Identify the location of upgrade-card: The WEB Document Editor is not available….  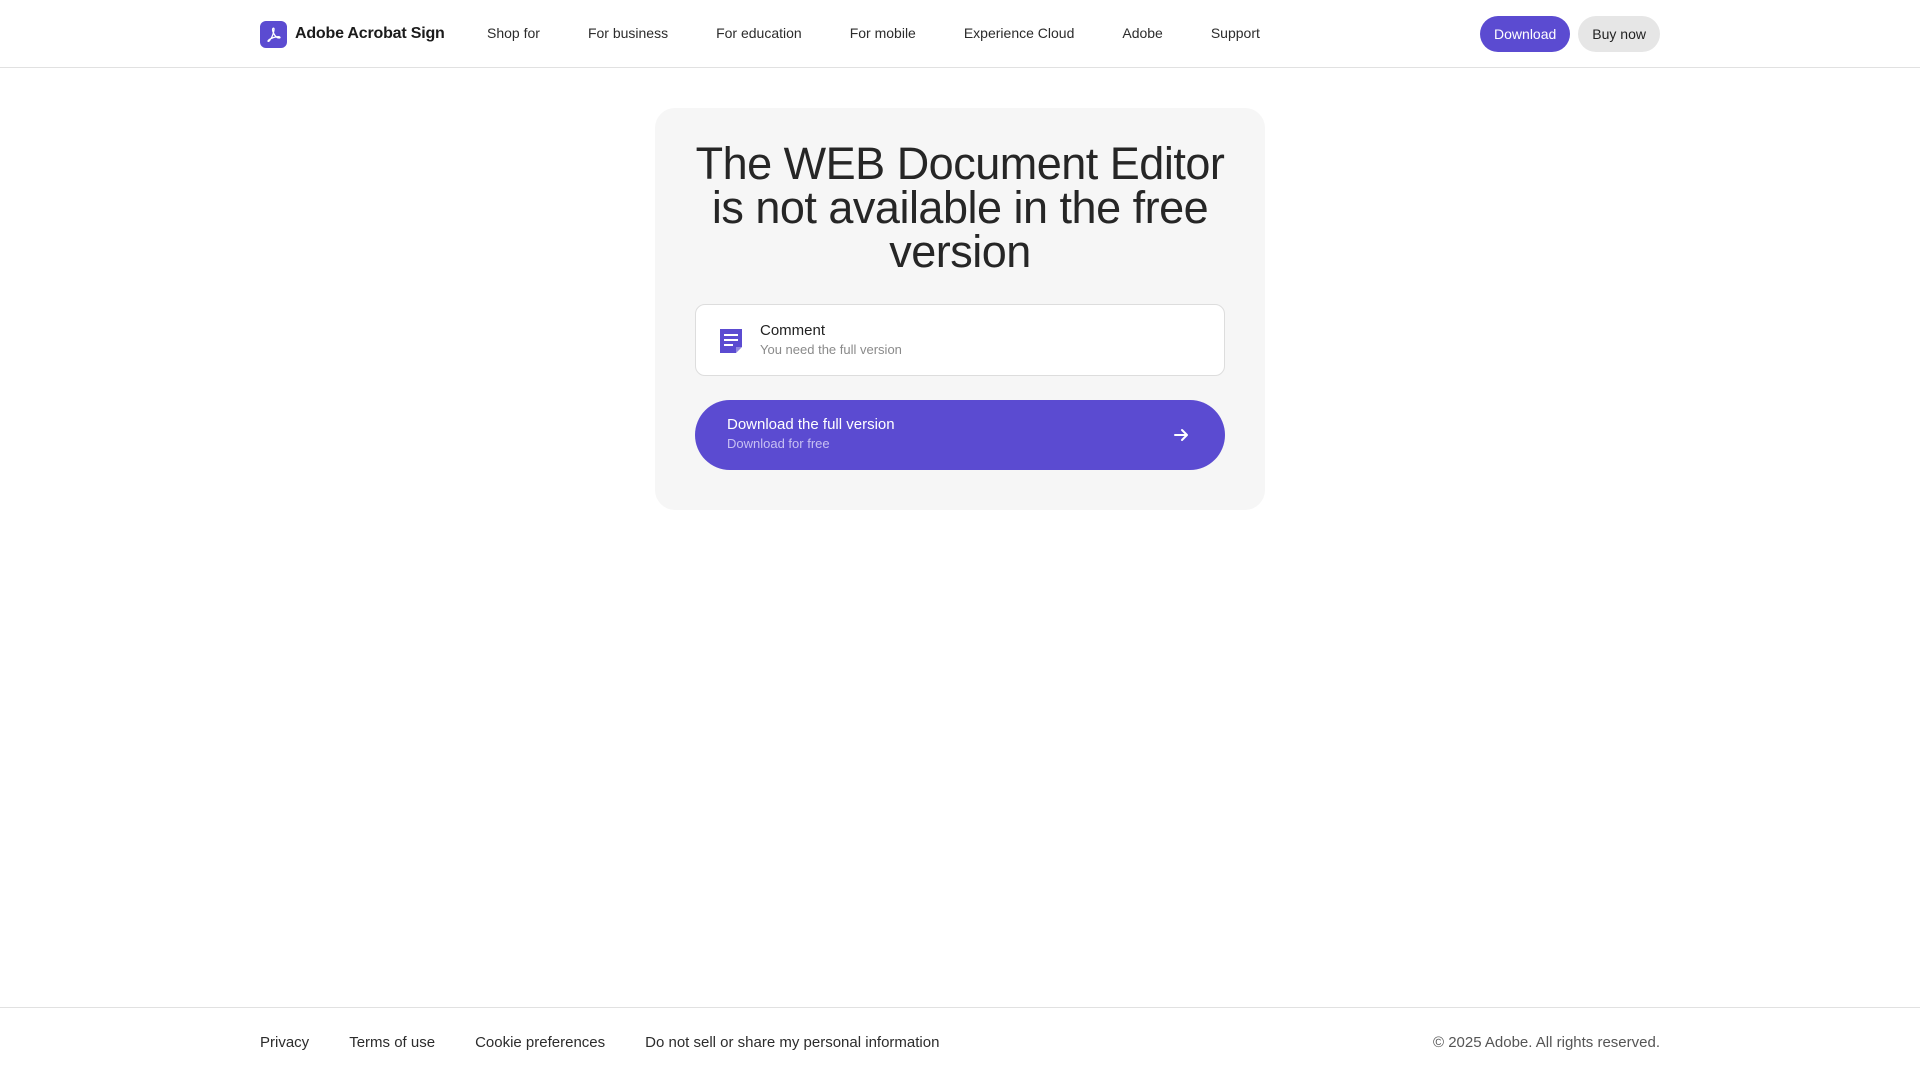
(960, 309).